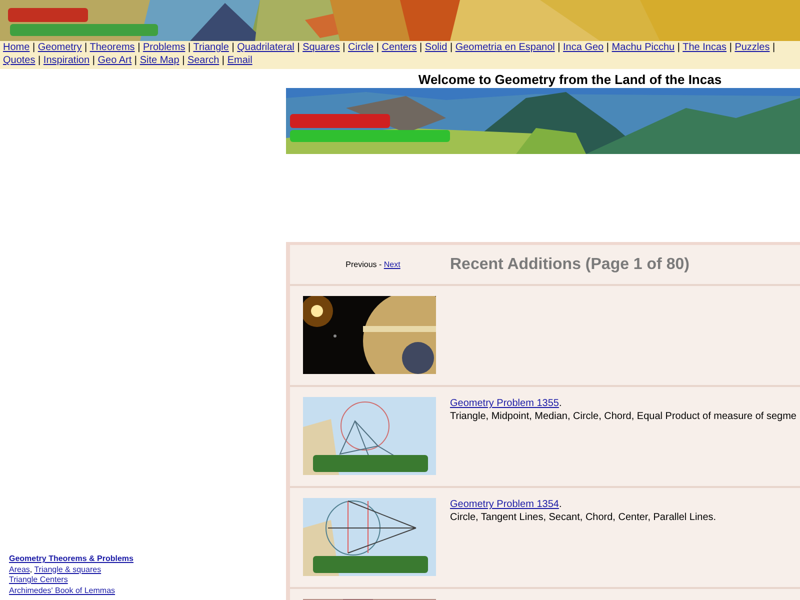 The image size is (800, 600). I want to click on nav-link: Squares, so click(321, 47).